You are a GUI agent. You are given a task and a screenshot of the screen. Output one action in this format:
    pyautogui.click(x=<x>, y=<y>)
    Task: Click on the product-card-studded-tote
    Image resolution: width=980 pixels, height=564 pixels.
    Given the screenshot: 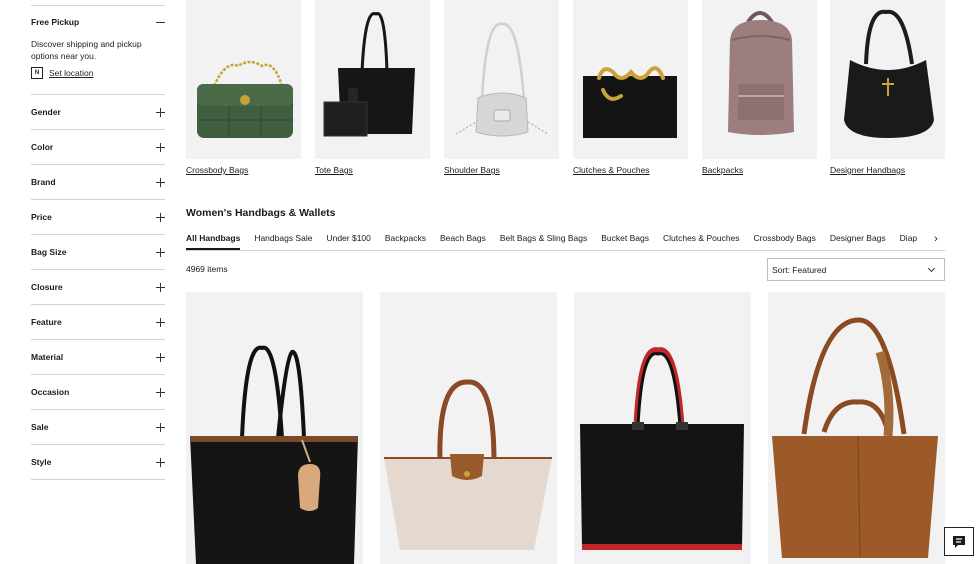 What is the action you would take?
    pyautogui.click(x=662, y=428)
    